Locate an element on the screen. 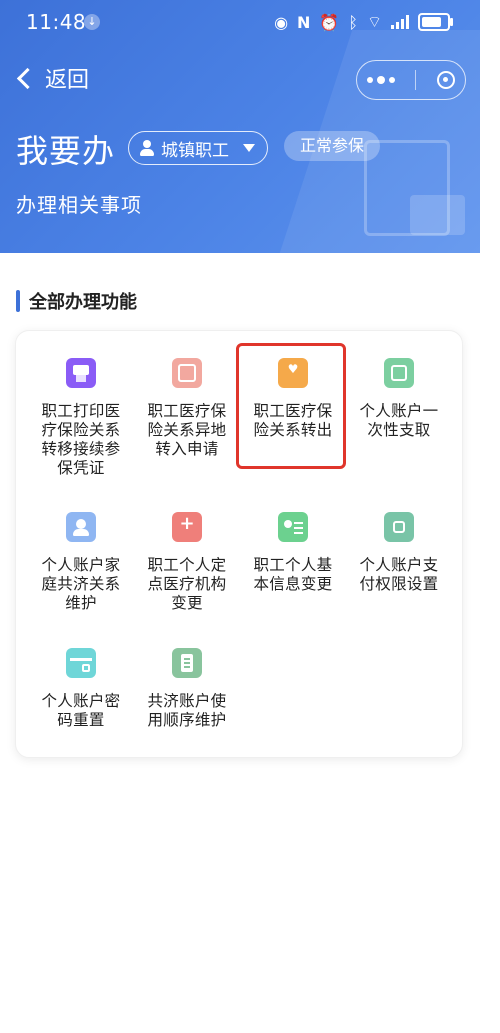  transfer-in-icon is located at coordinates (187, 373).